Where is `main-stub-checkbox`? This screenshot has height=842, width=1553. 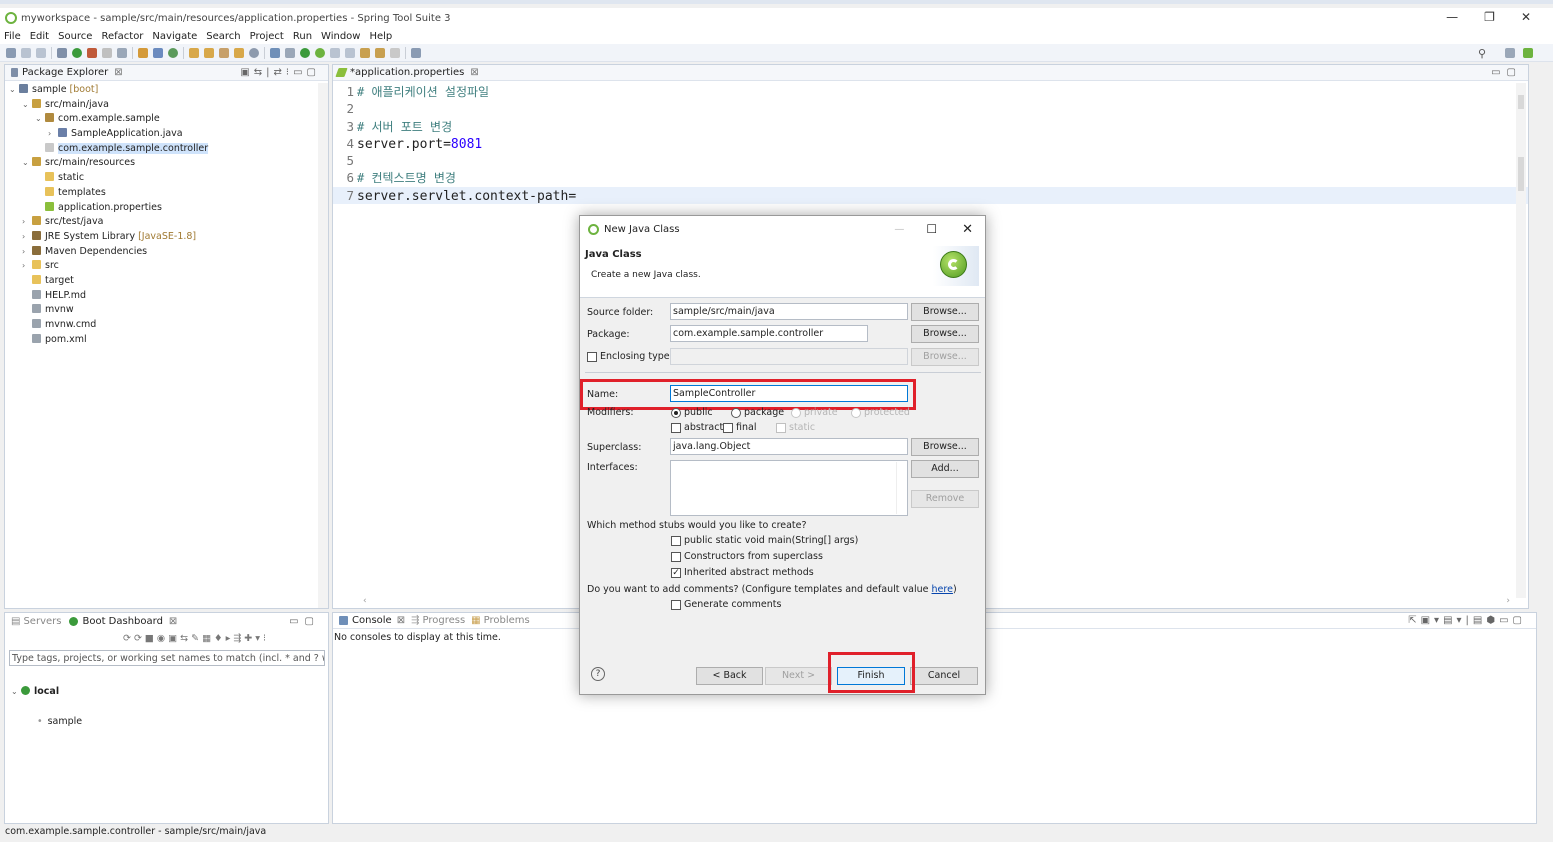
main-stub-checkbox is located at coordinates (676, 541).